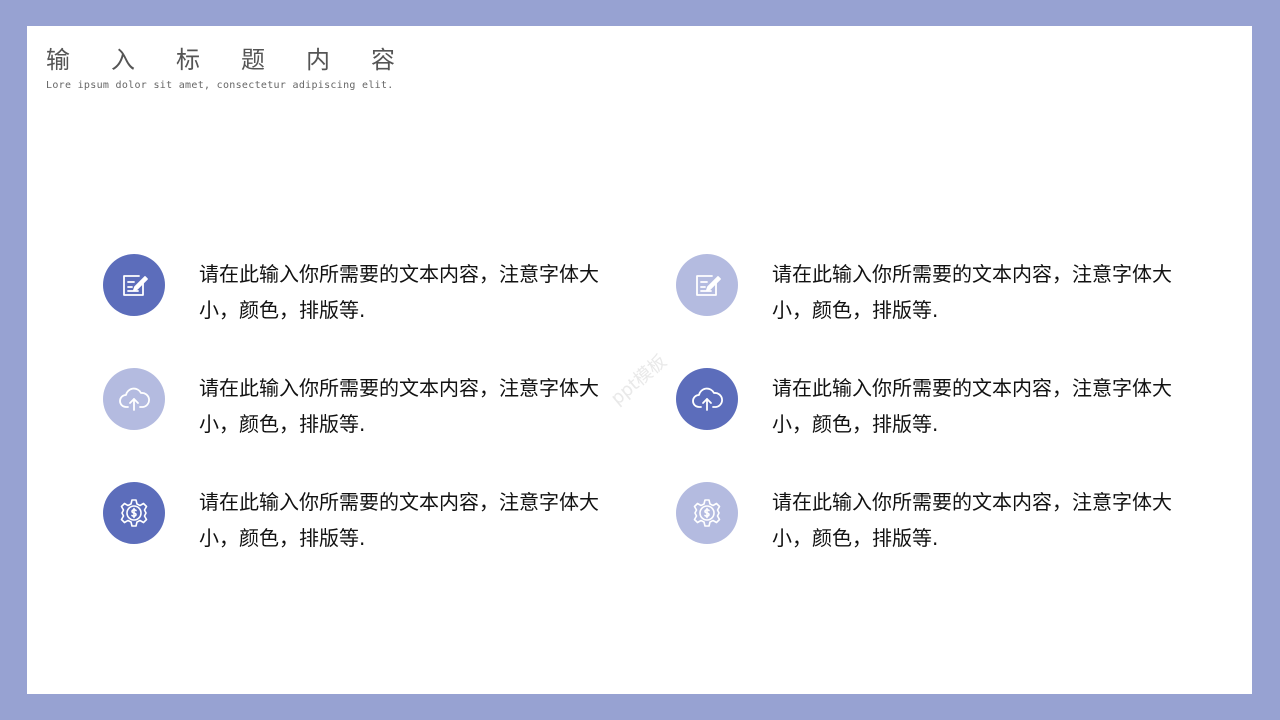 Image resolution: width=1280 pixels, height=720 pixels. I want to click on feature-item-3: 请在此输入你所需要的文本内容，注意字体大小，颜色，排版等., so click(353, 522).